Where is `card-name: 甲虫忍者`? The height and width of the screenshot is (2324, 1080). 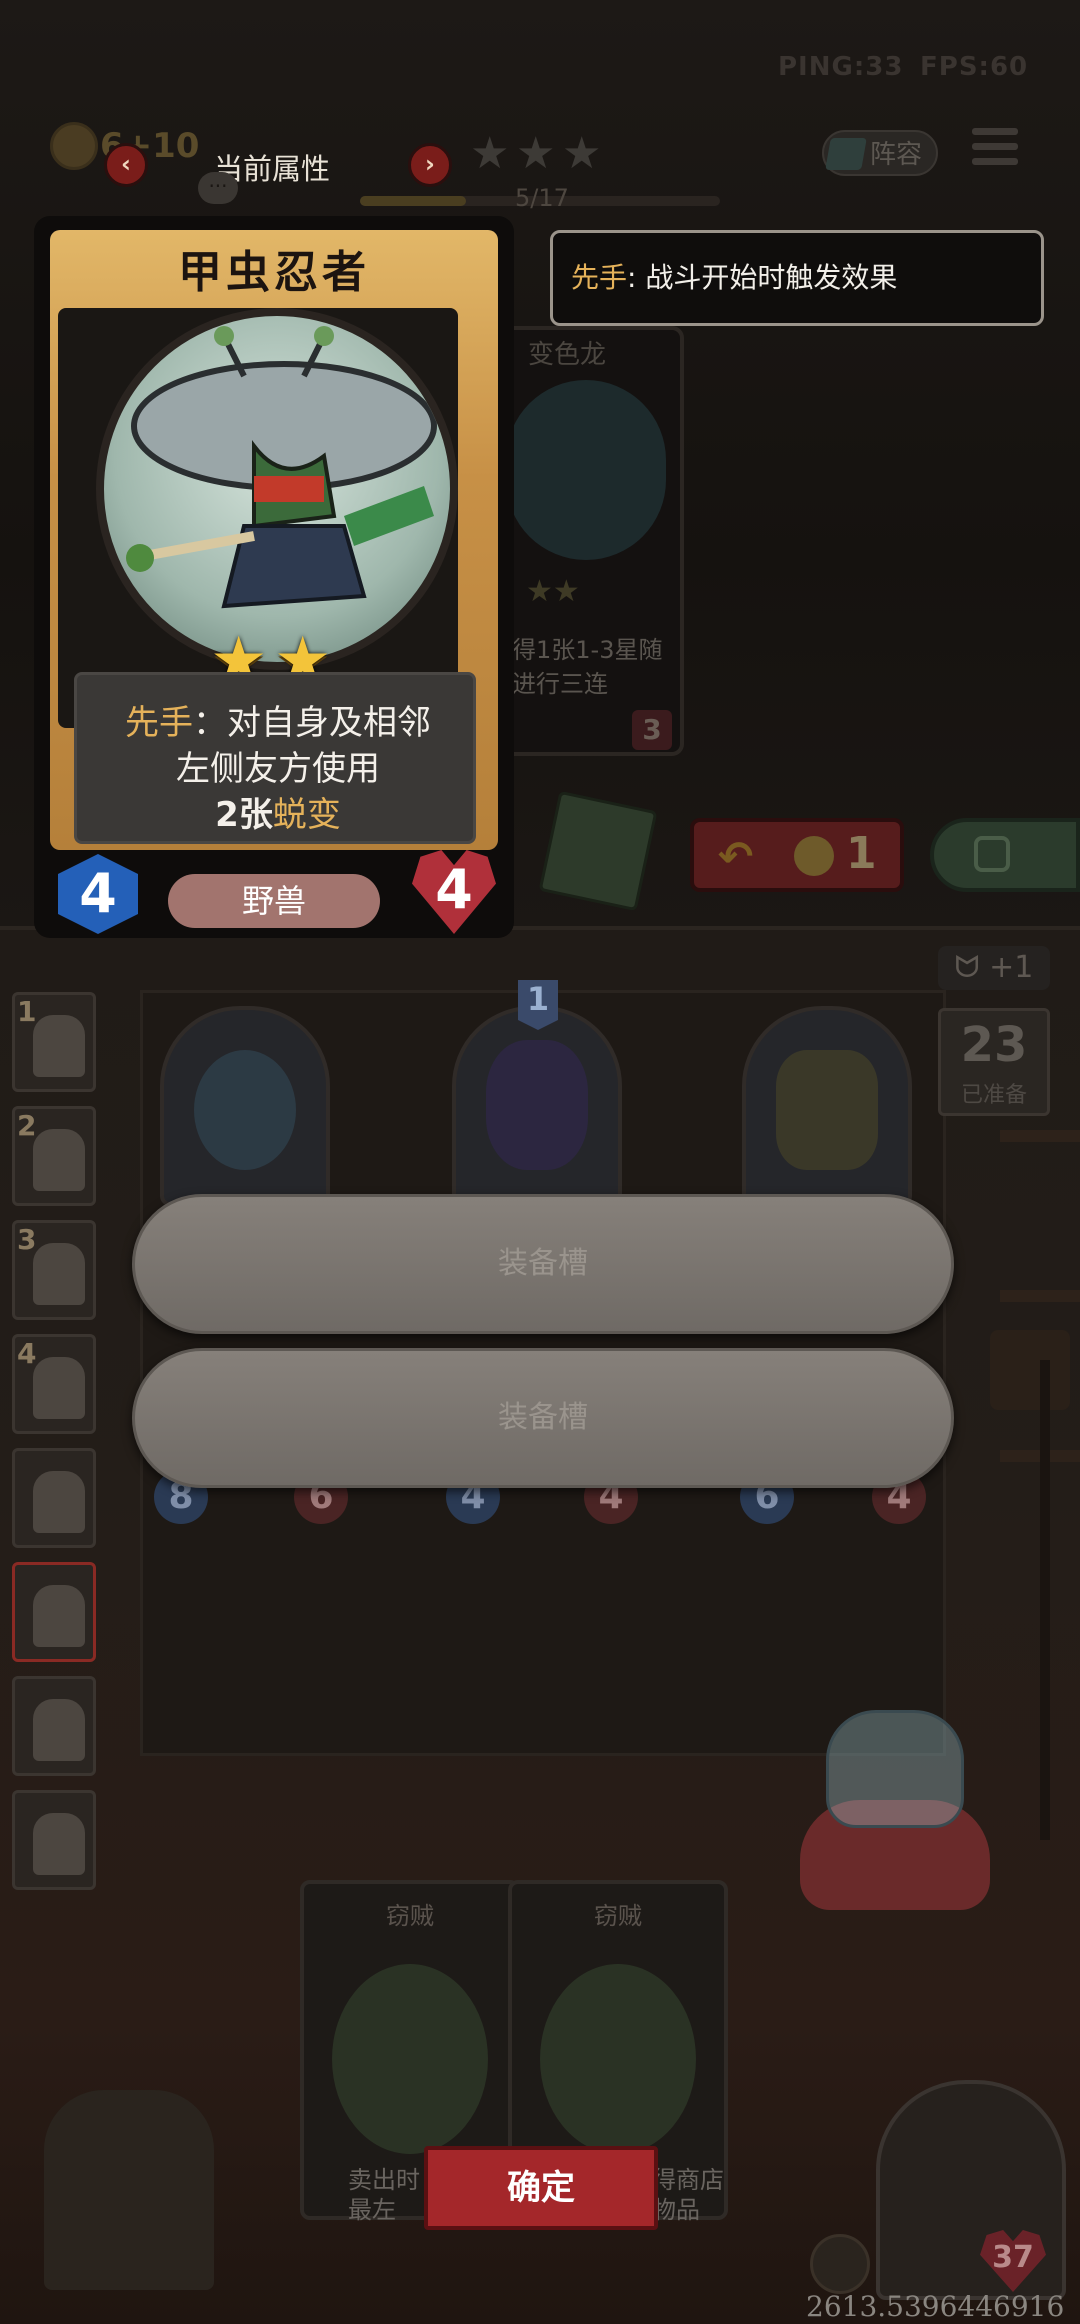 card-name: 甲虫忍者 is located at coordinates (274, 272).